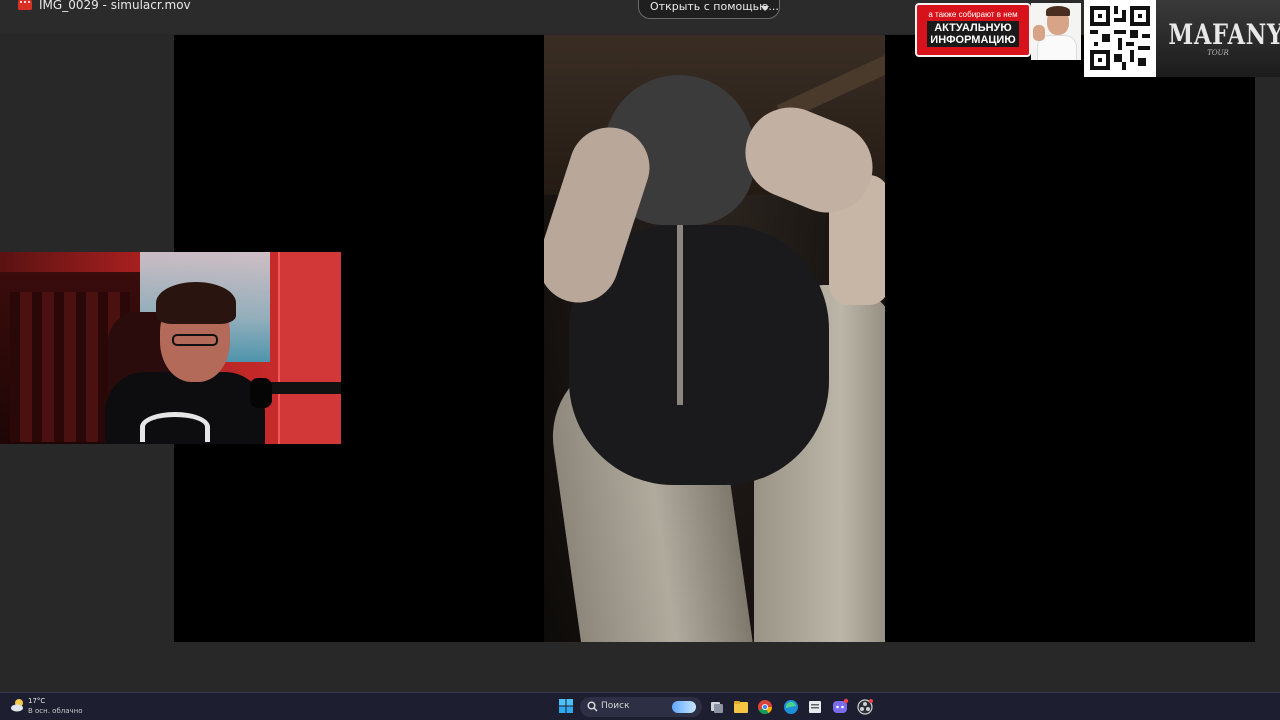 Image resolution: width=1280 pixels, height=720 pixels. What do you see at coordinates (36, 701) in the screenshot?
I see `weather-temperature: 17°C` at bounding box center [36, 701].